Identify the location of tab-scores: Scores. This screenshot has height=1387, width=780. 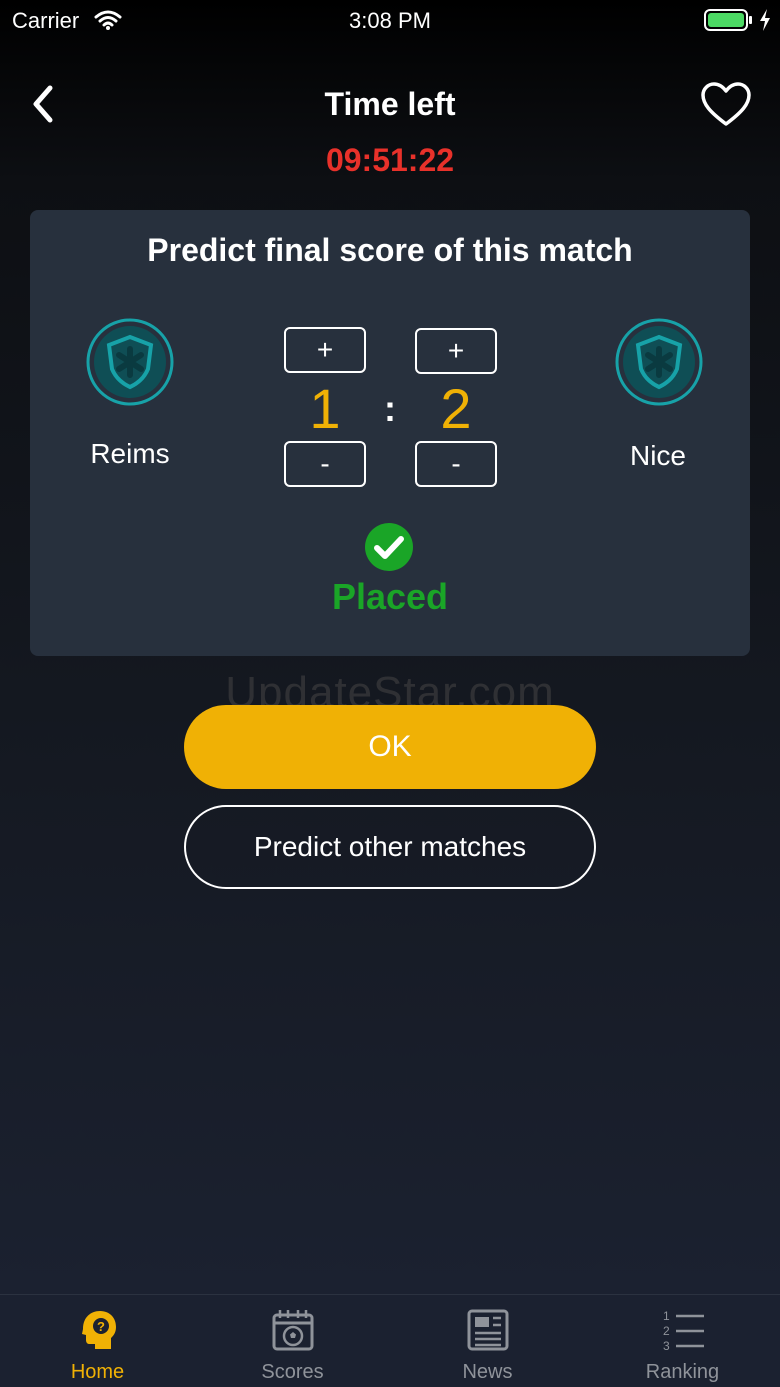
(292, 1341).